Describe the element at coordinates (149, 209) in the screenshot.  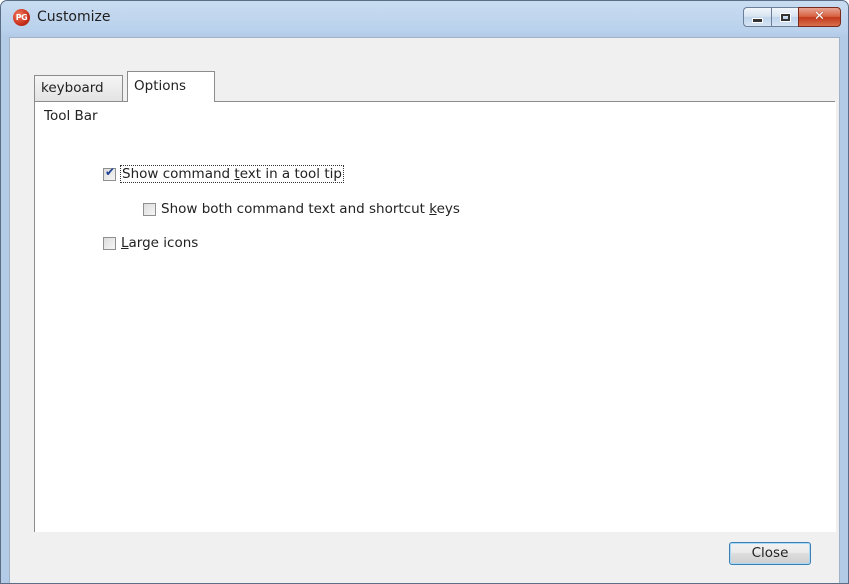
I see `show-shortcut-keys-checkbox` at that location.